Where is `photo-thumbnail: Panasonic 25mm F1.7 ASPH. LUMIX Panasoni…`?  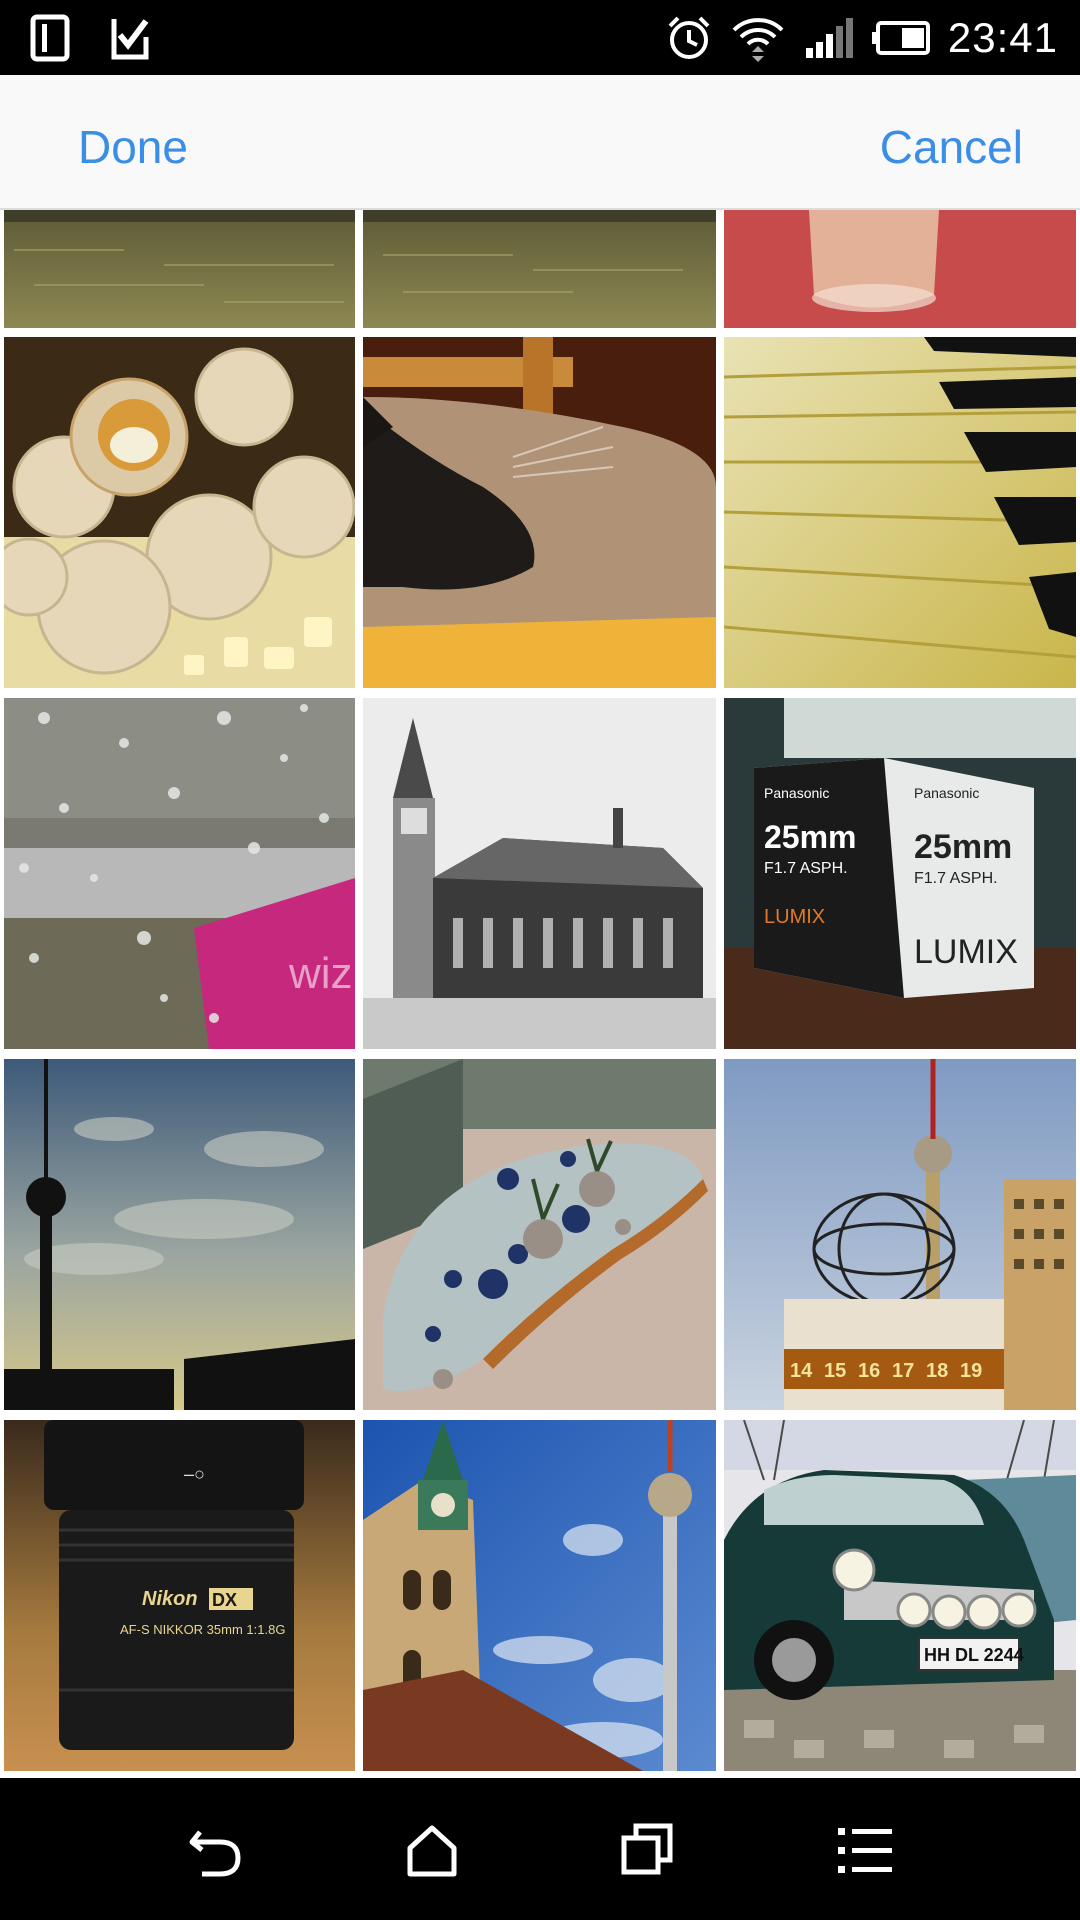
photo-thumbnail: Panasonic 25mm F1.7 ASPH. LUMIX Panasoni… is located at coordinates (900, 873).